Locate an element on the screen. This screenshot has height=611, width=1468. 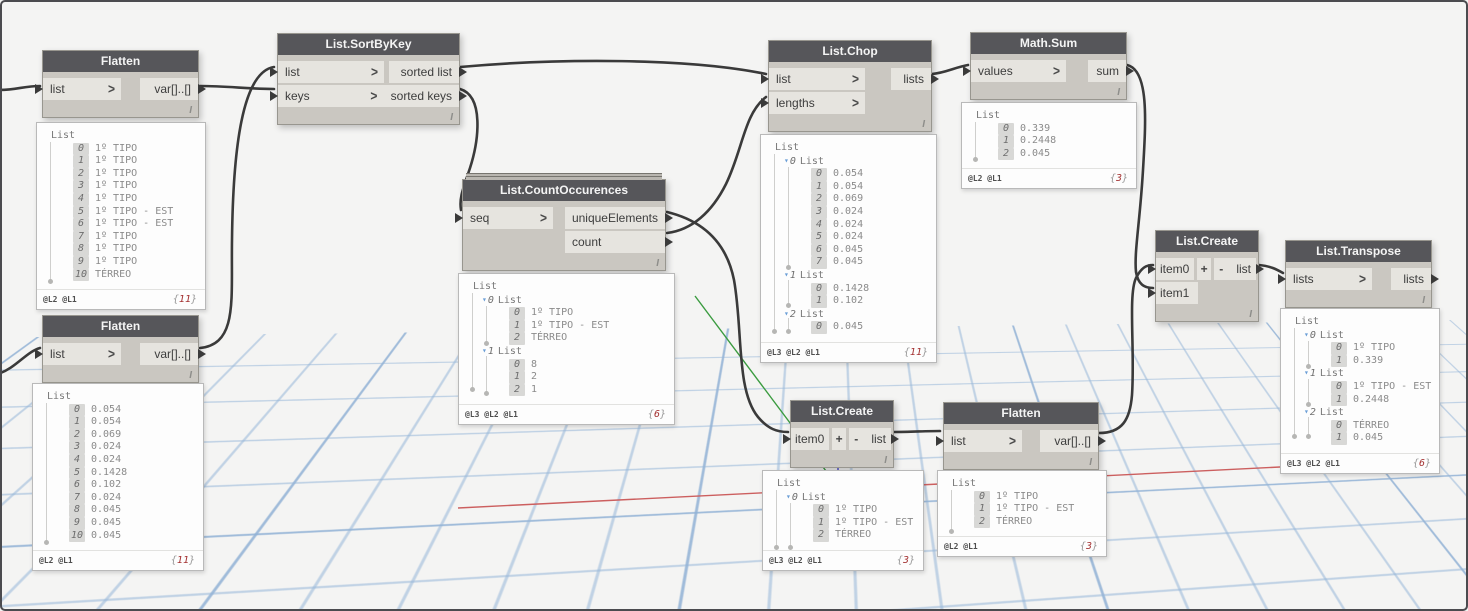
node-list-create-right: List.Create item0 + - list item1 I is located at coordinates (1206, 276).